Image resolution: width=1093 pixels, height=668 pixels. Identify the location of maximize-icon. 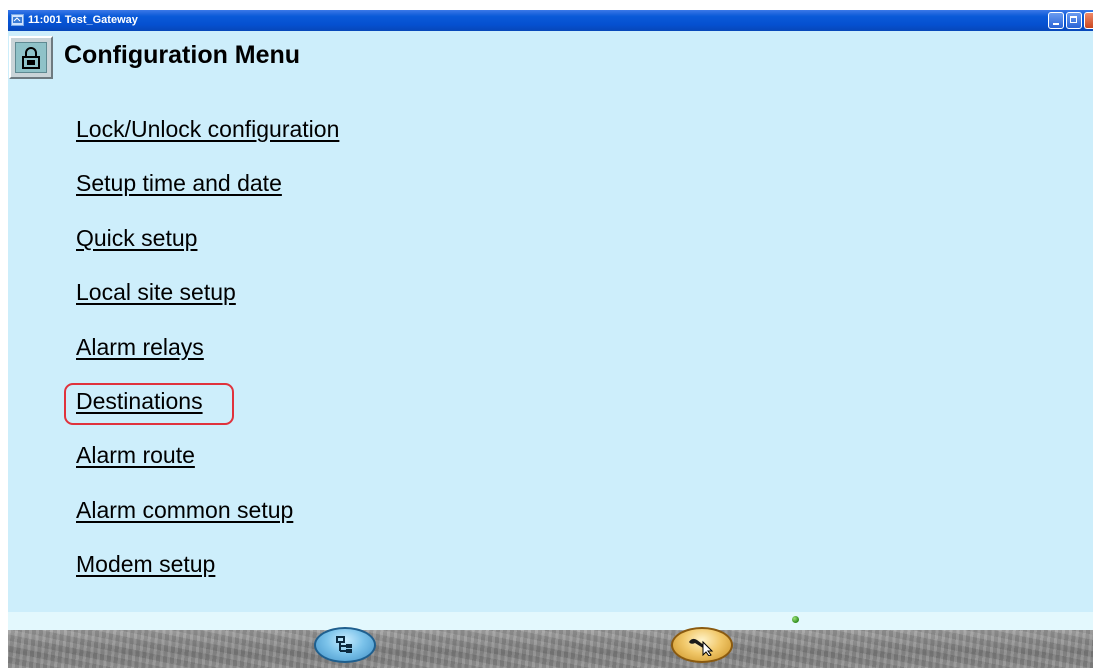
(1073, 19).